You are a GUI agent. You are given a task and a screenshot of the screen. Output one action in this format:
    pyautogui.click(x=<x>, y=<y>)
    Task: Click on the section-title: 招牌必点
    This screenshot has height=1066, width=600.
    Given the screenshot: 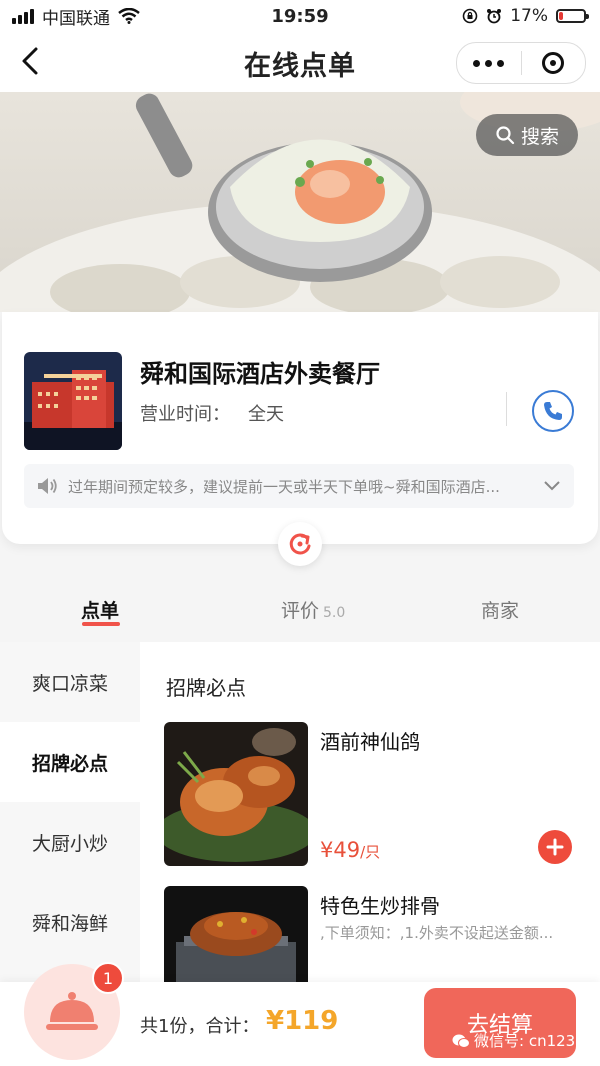 What is the action you would take?
    pyautogui.click(x=206, y=688)
    